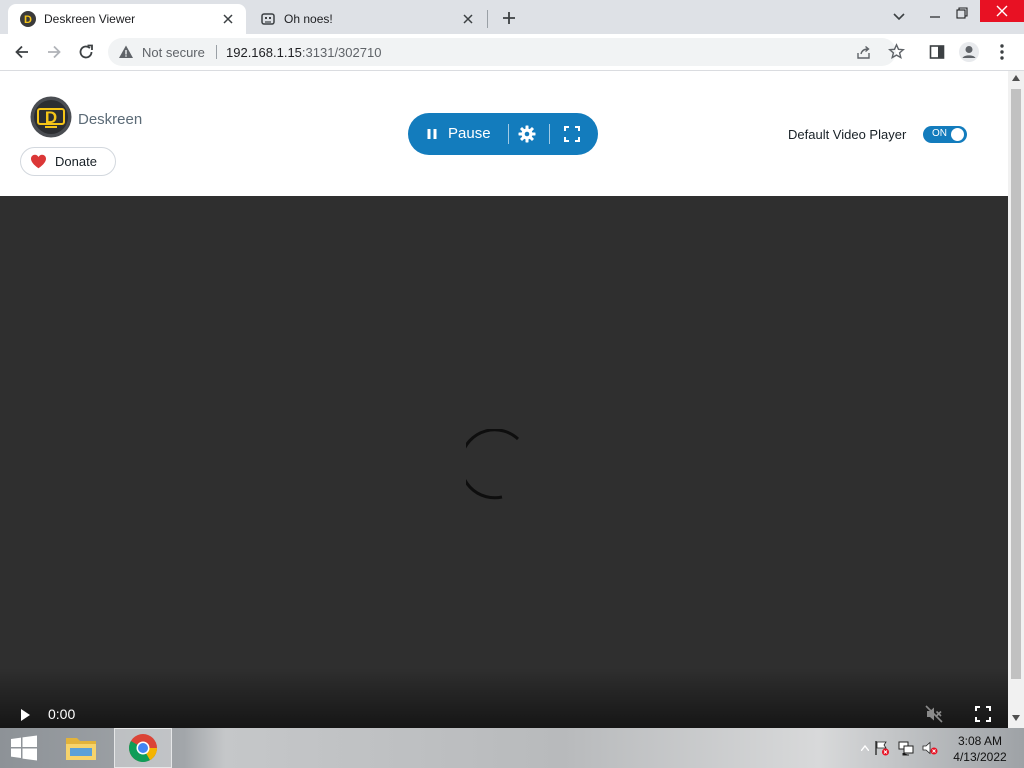 The height and width of the screenshot is (768, 1024). I want to click on pause-button: Pause, so click(470, 134).